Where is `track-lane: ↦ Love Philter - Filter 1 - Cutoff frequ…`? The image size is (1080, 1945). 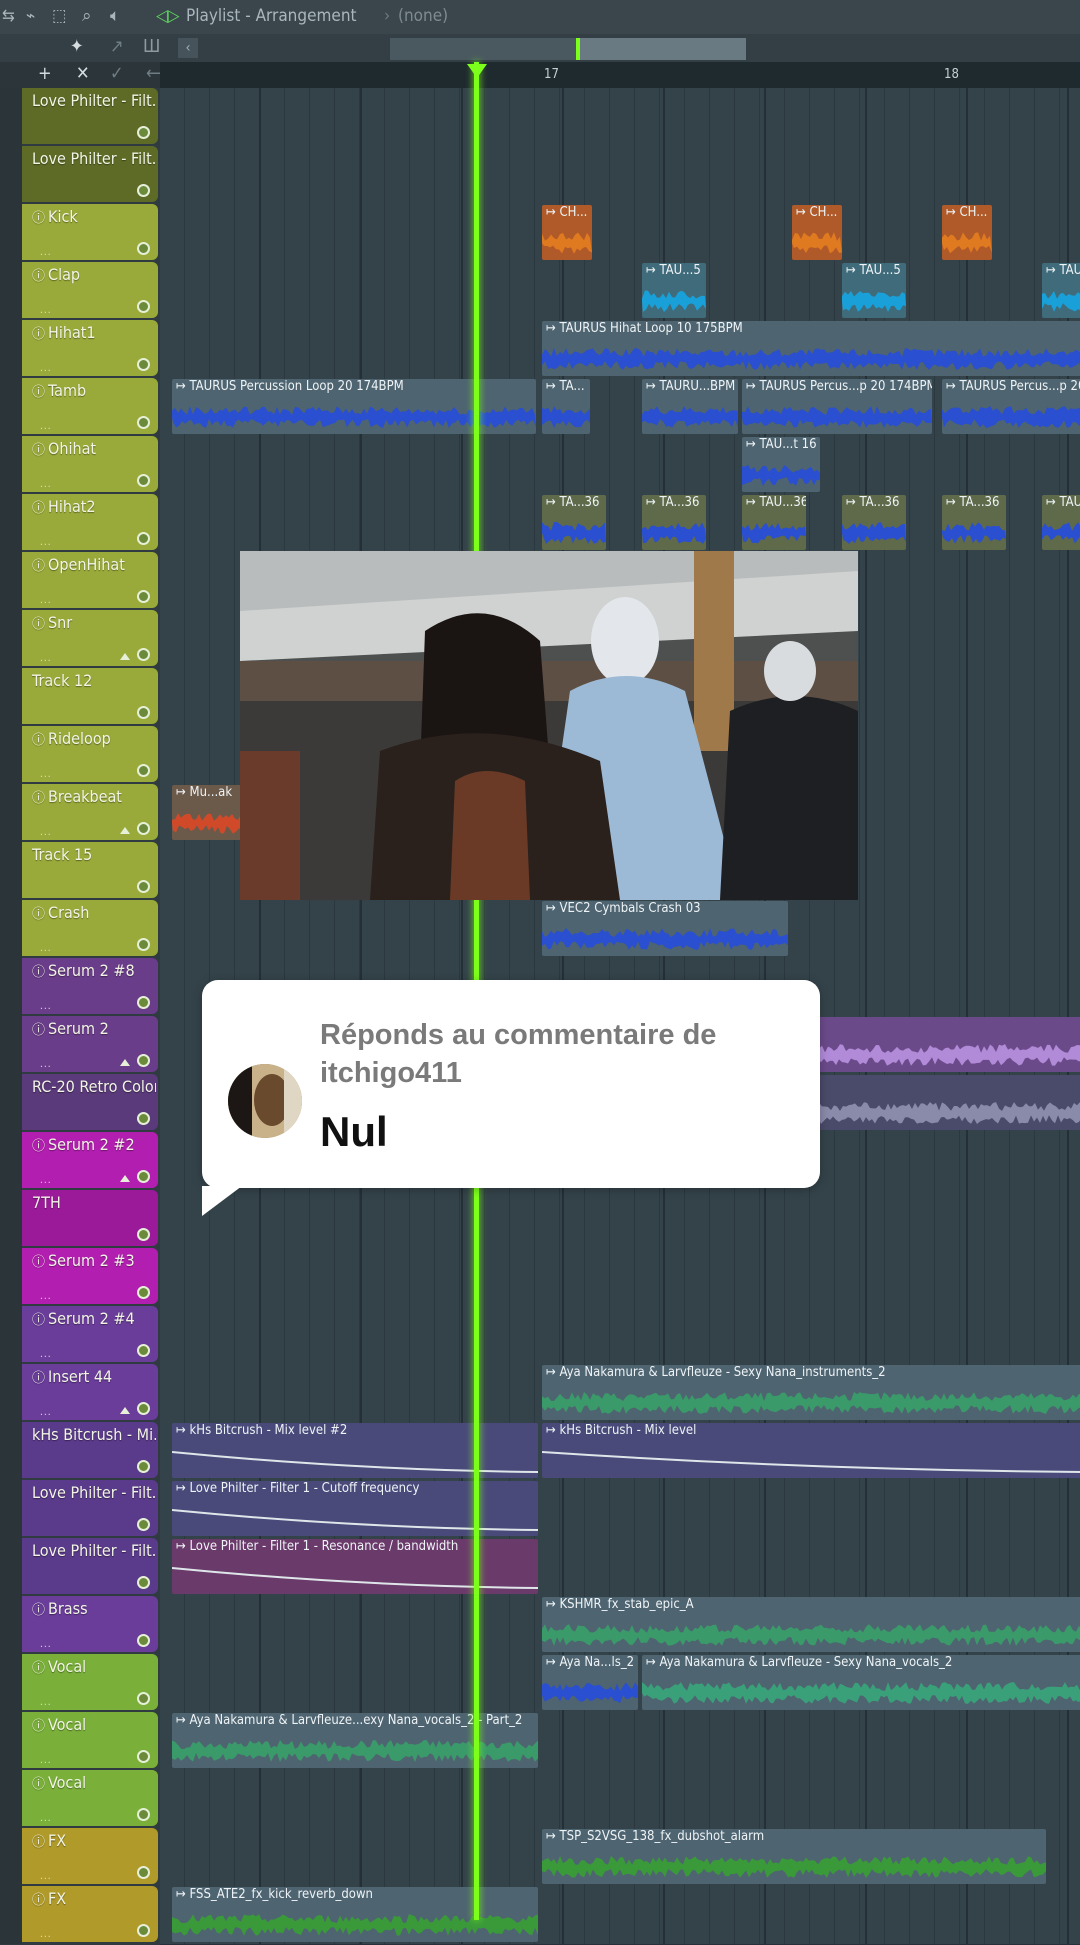
track-lane: ↦ Love Philter - Filter 1 - Cutoff frequ… is located at coordinates (620, 1509).